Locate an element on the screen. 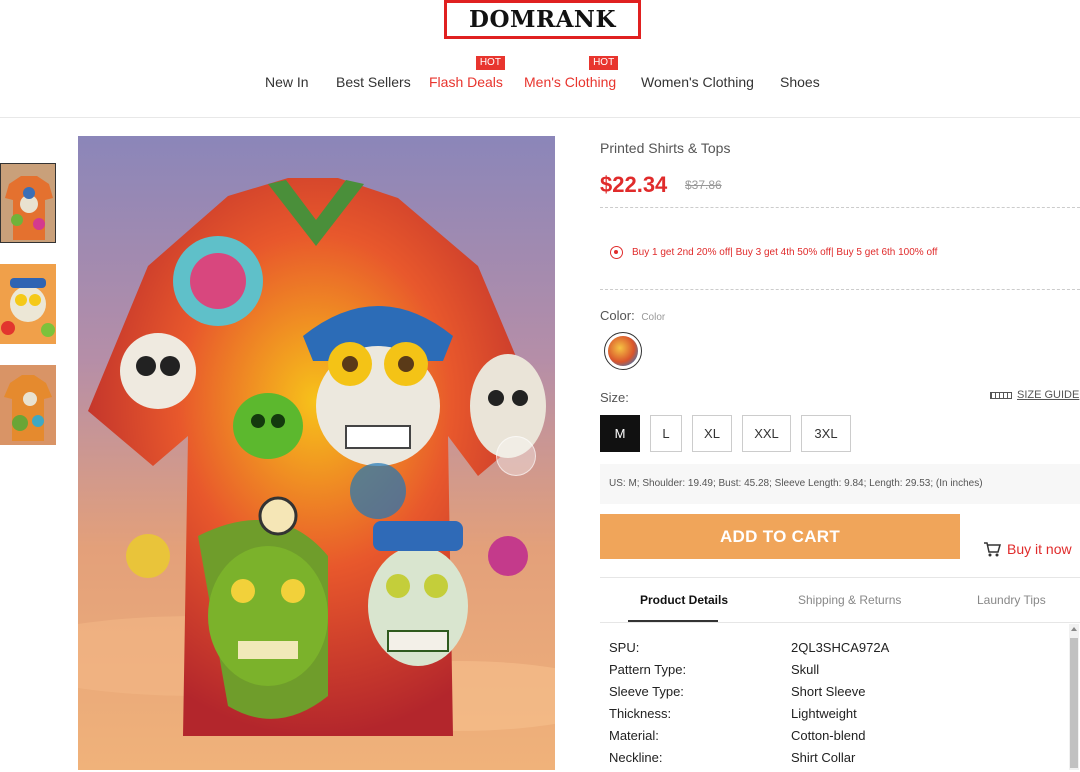 The width and height of the screenshot is (1080, 772). nav-item-womens-clothing: Women's Clothing is located at coordinates (697, 82).